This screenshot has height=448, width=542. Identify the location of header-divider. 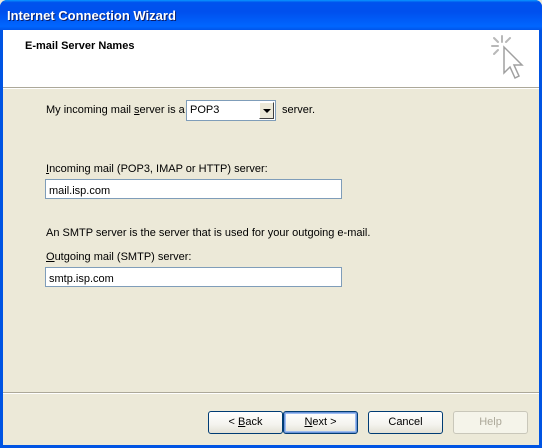
(271, 88).